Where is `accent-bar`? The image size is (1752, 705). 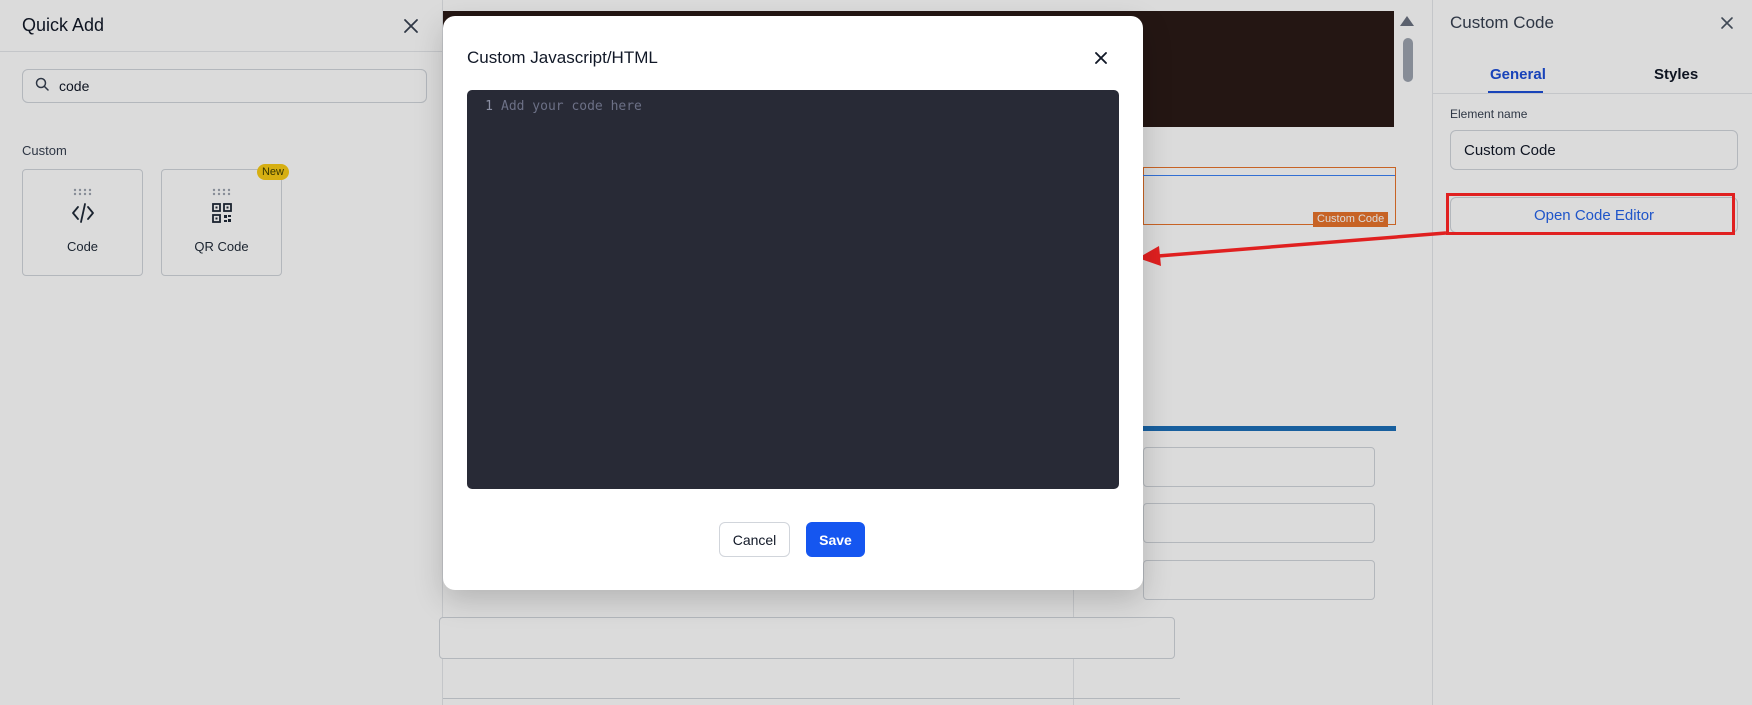 accent-bar is located at coordinates (1269, 428).